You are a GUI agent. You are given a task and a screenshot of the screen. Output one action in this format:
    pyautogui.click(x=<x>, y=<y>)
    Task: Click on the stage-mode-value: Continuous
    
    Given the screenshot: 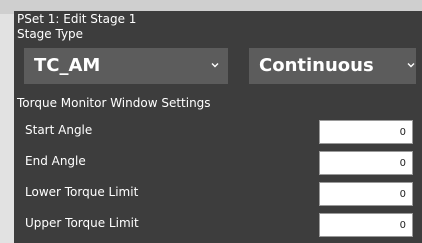 What is the action you would take?
    pyautogui.click(x=316, y=65)
    